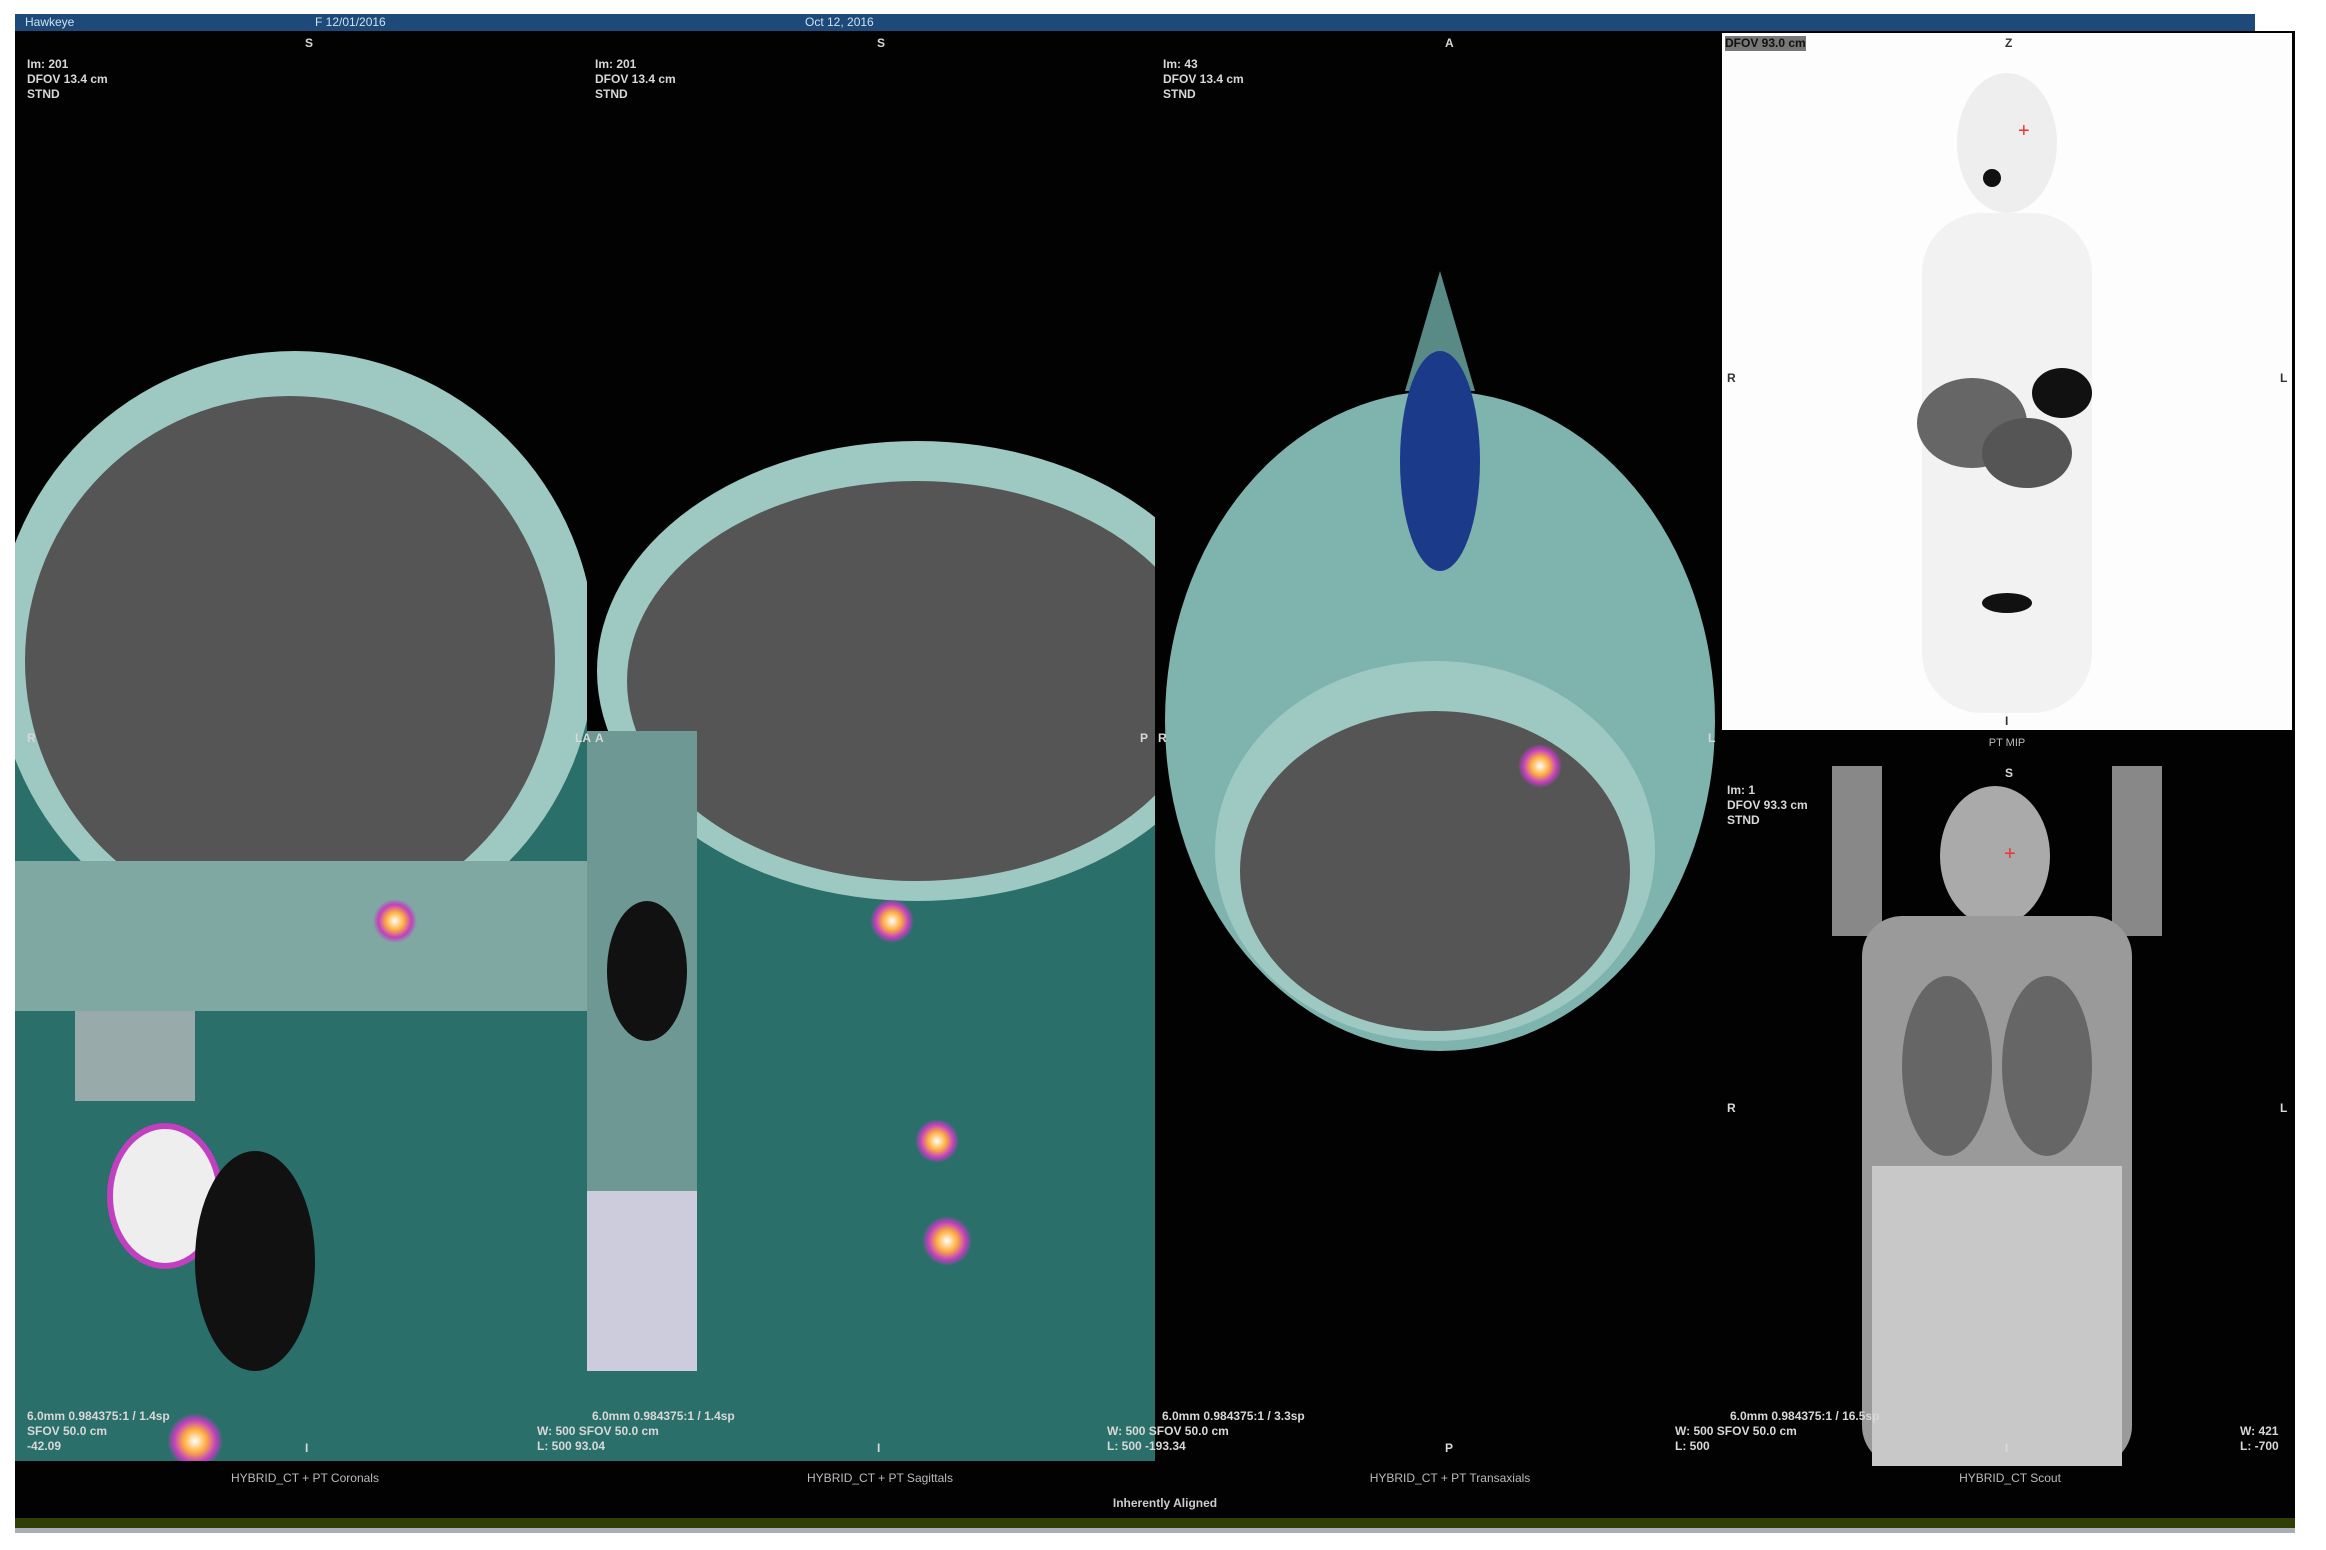  I want to click on orient-right: P, so click(1144, 738).